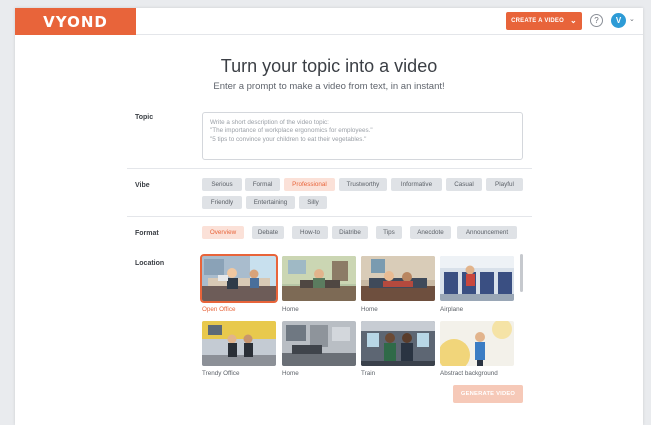  I want to click on train-thumbnail, so click(398, 343).